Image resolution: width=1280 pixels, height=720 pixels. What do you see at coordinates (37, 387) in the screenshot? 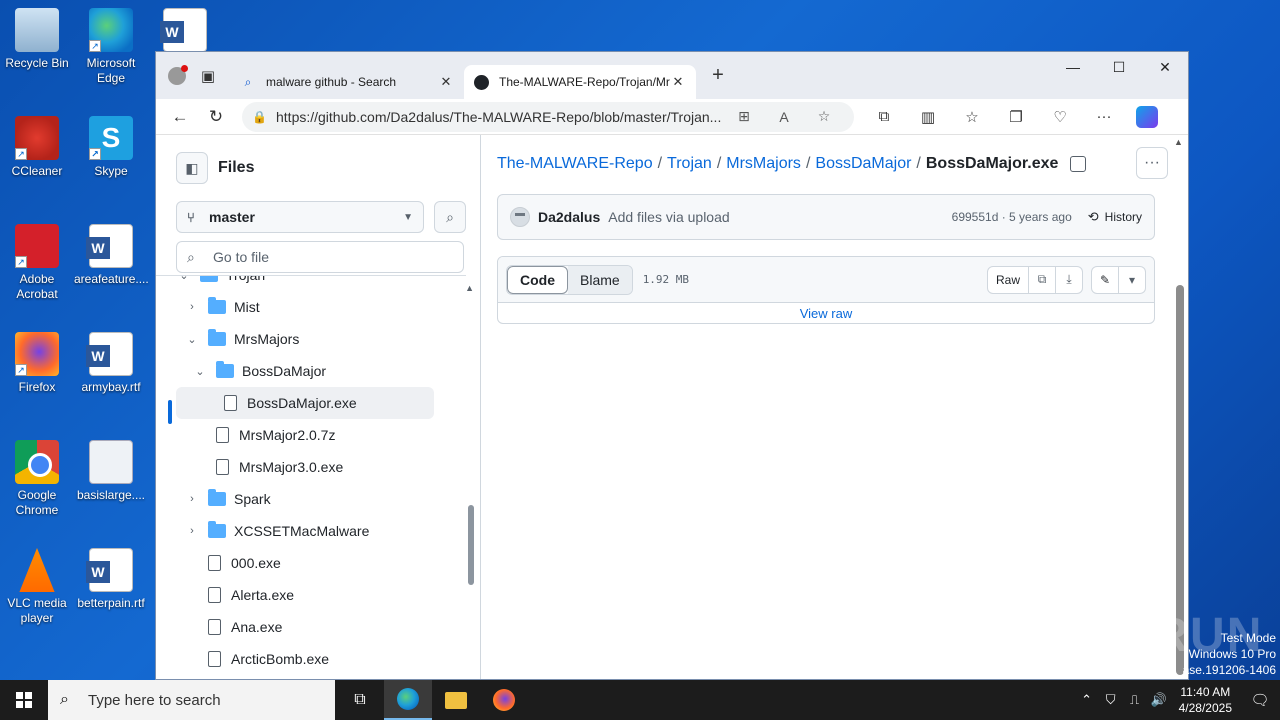
I see `desktop-icon-label: Firefox` at bounding box center [37, 387].